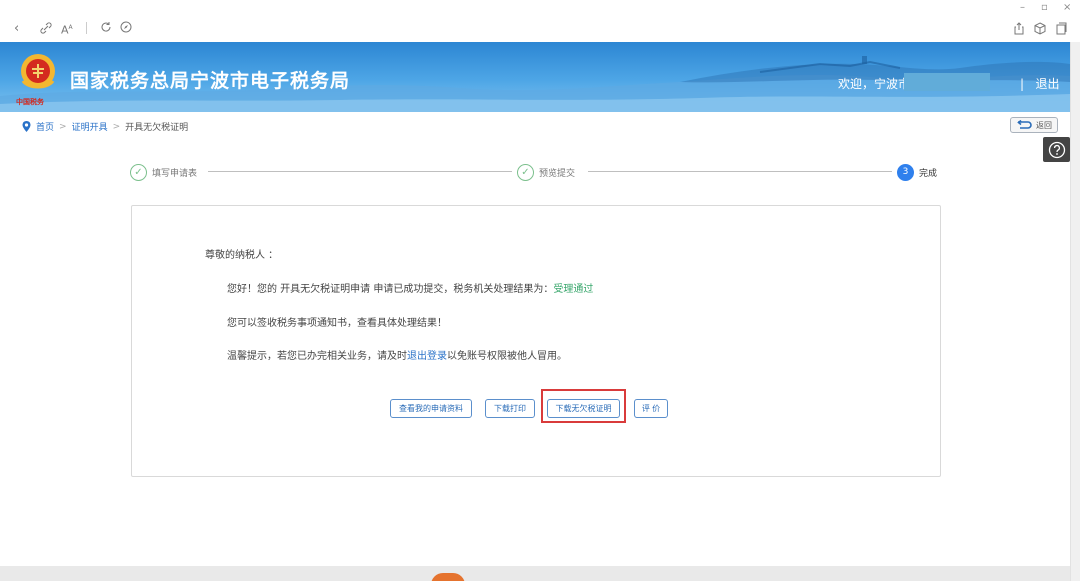 The height and width of the screenshot is (581, 1080). What do you see at coordinates (1075, 311) in the screenshot?
I see `page-scrollbar` at bounding box center [1075, 311].